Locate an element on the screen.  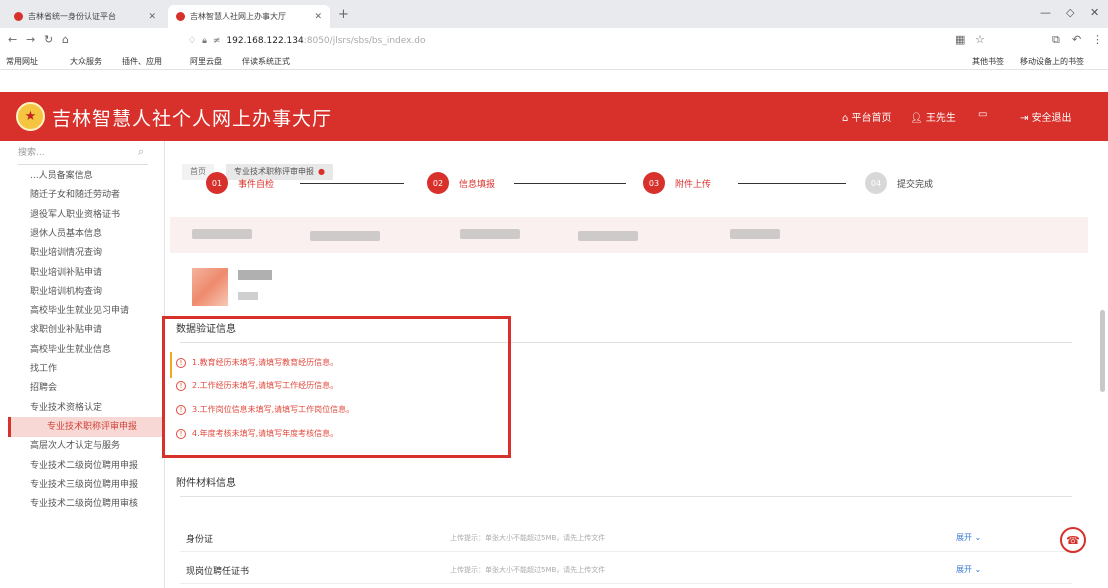
sidebar-item: 随迁子女和随迁劳动者 is located at coordinates (96, 195).